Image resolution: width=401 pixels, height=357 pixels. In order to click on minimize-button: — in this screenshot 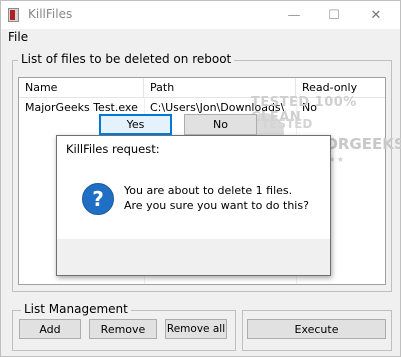, I will do `click(294, 15)`.